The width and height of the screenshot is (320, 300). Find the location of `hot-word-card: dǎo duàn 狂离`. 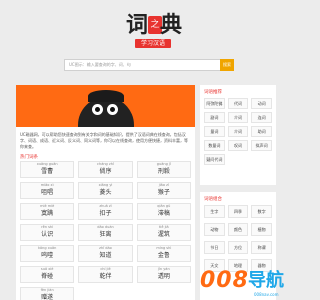

hot-word-card: dǎo duàn 狂离 is located at coordinates (105, 232).